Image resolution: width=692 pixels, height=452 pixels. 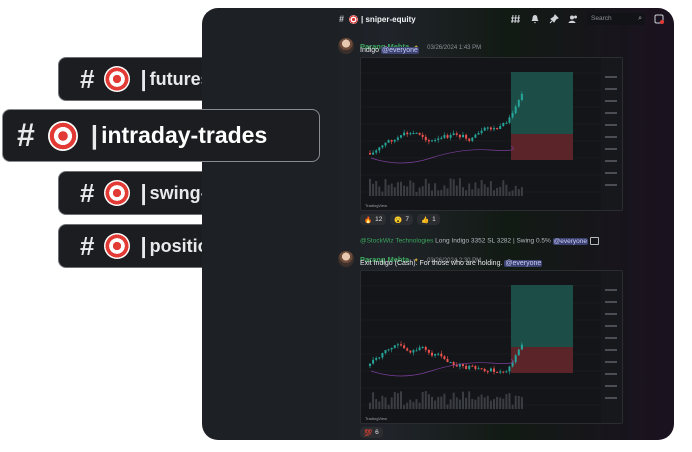 I want to click on reply-author: @StockWiz Technologies, so click(x=397, y=241).